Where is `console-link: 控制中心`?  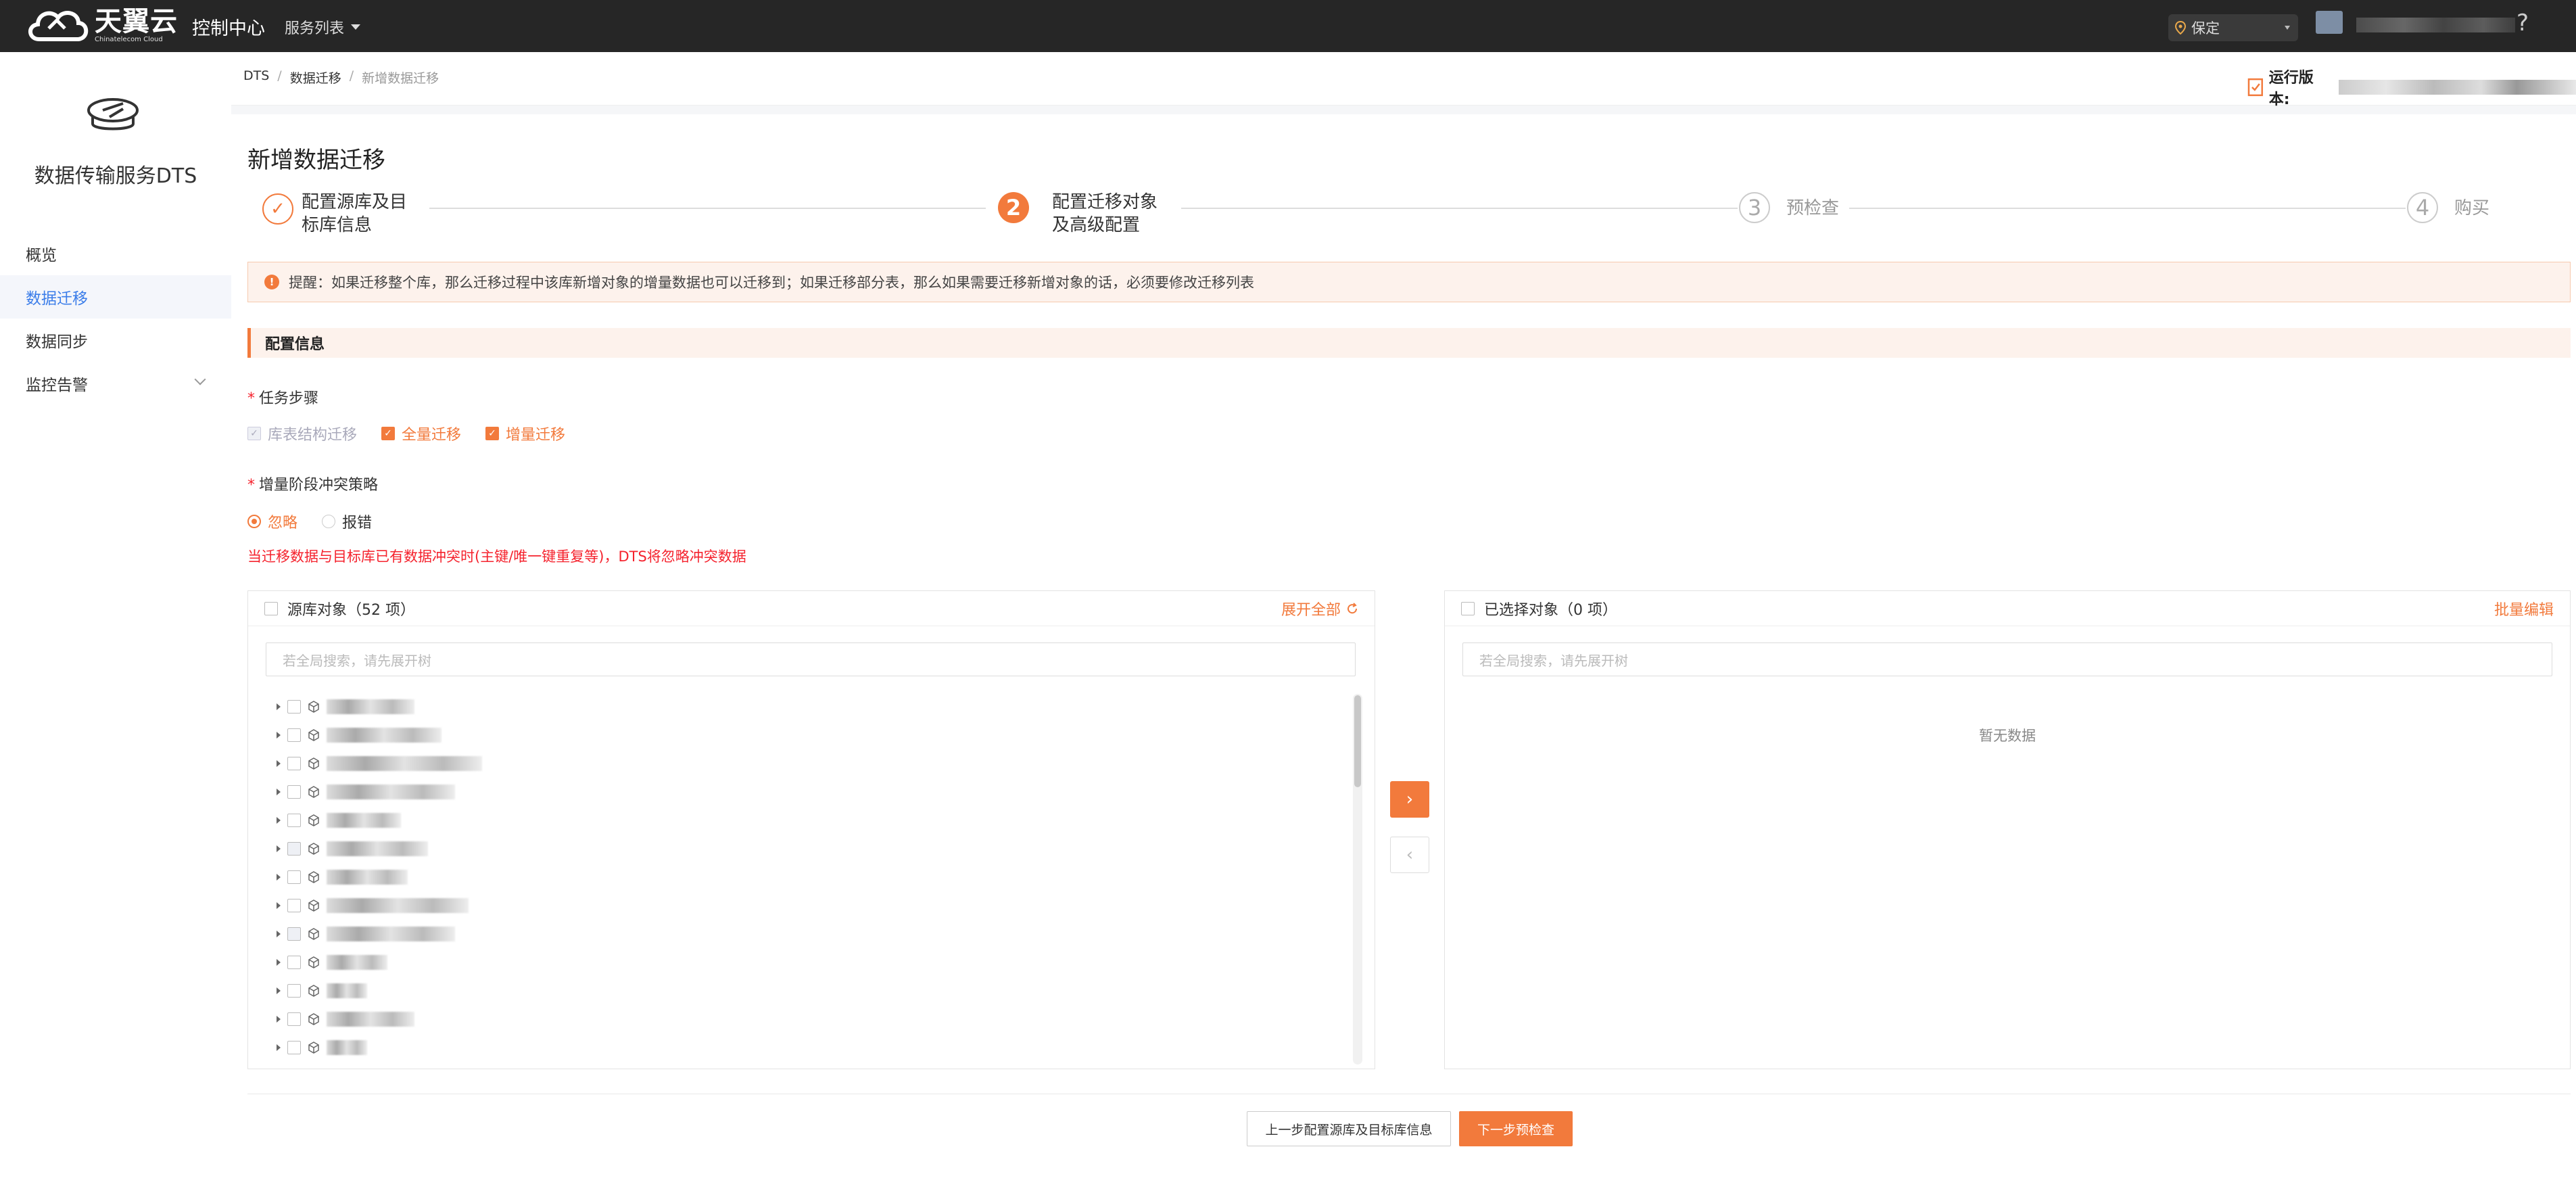
console-link: 控制中心 is located at coordinates (228, 27).